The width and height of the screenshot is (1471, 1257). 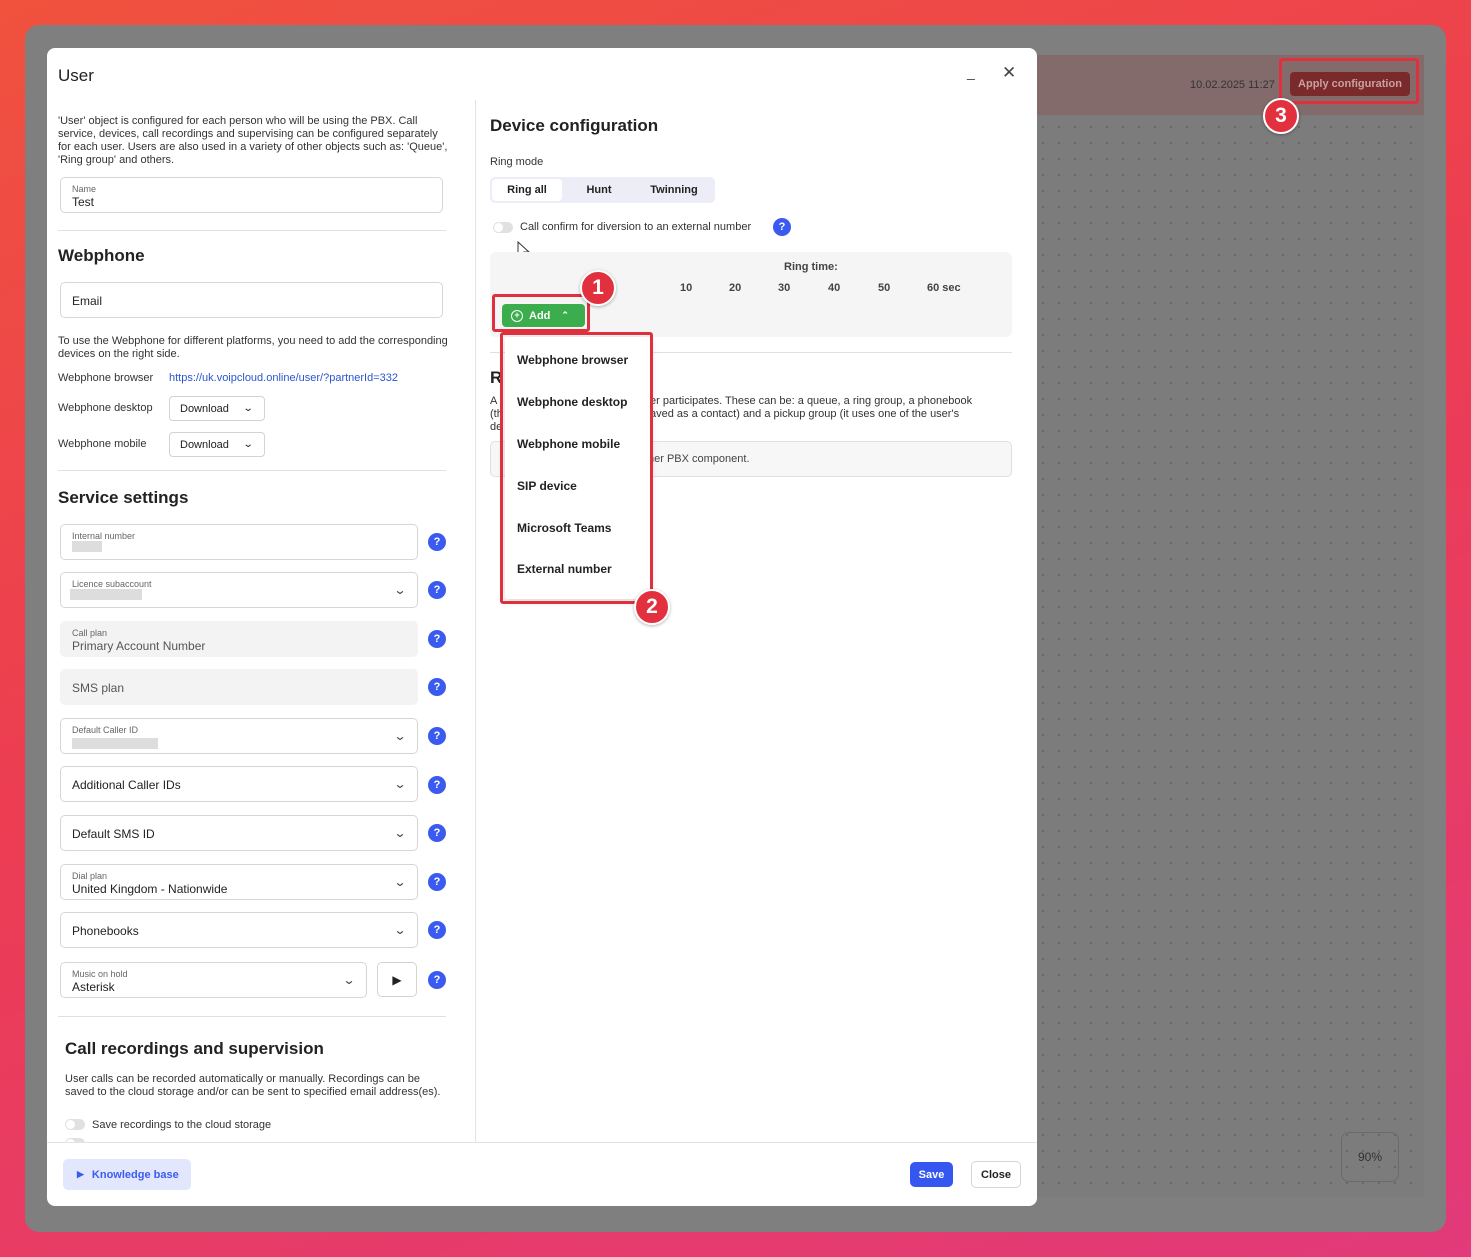 What do you see at coordinates (527, 190) in the screenshot?
I see `ring-mode-ring-all: Ring all` at bounding box center [527, 190].